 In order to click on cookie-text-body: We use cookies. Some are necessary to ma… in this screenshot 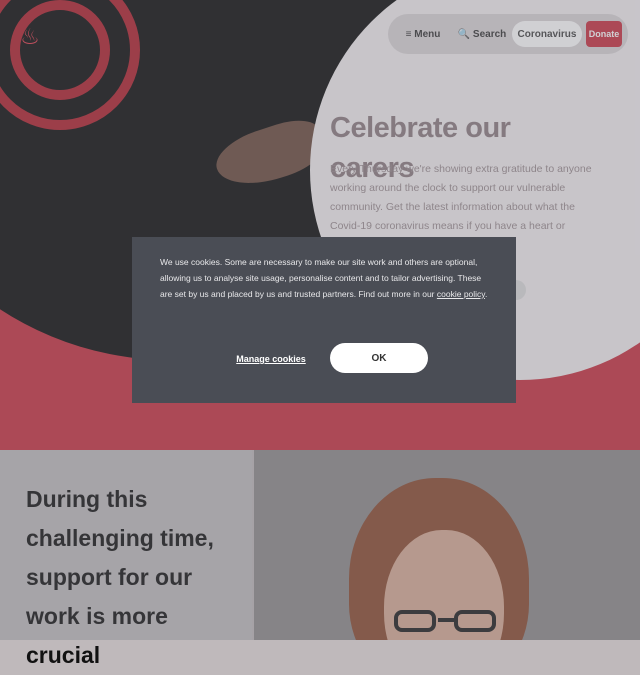, I will do `click(321, 278)`.